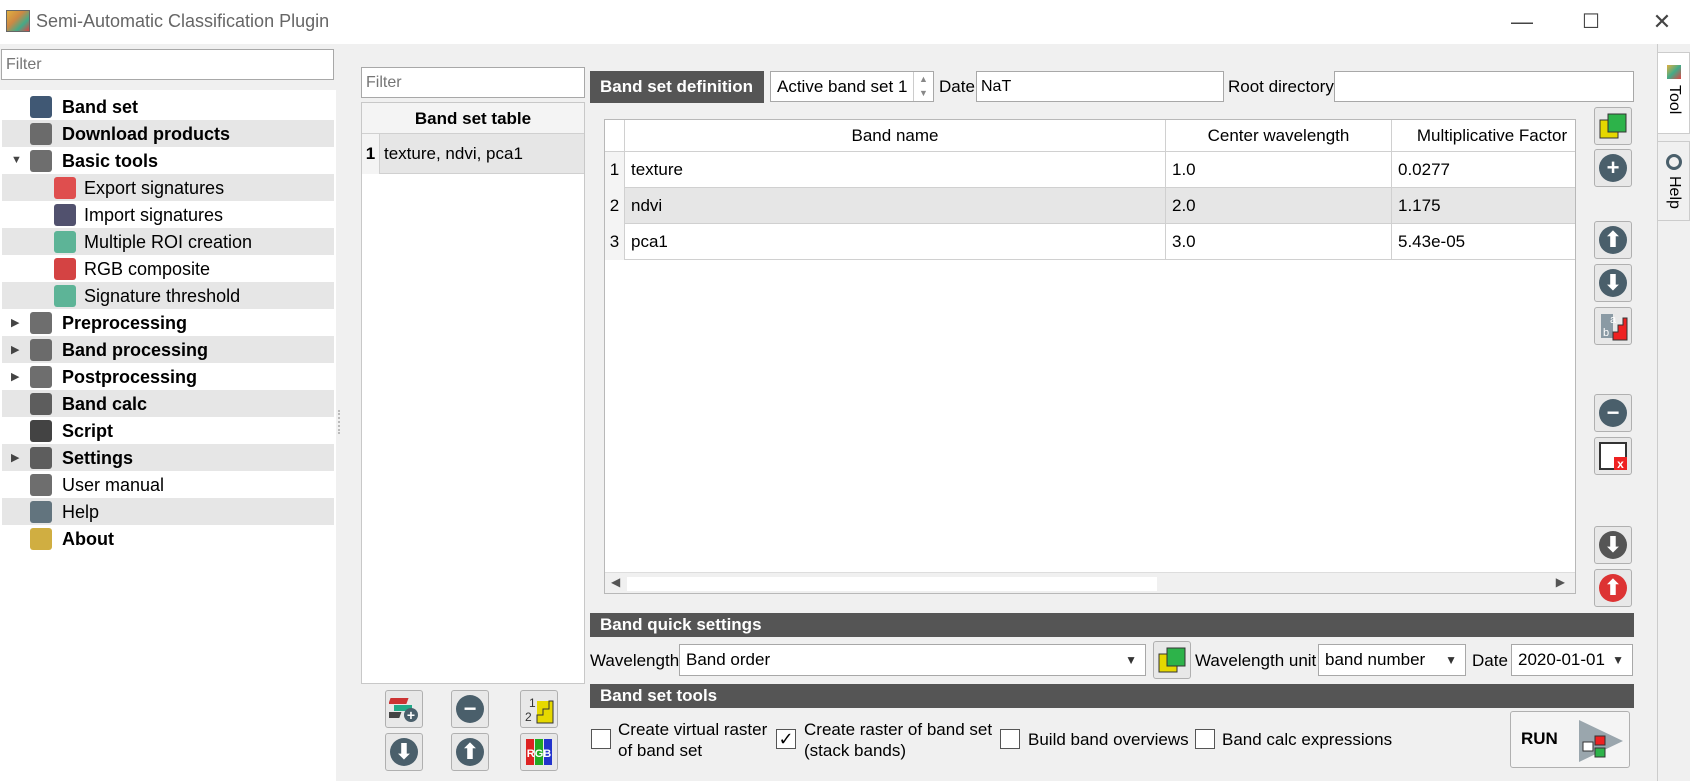  Describe the element at coordinates (1570, 739) in the screenshot. I see `run-button: RUN` at that location.